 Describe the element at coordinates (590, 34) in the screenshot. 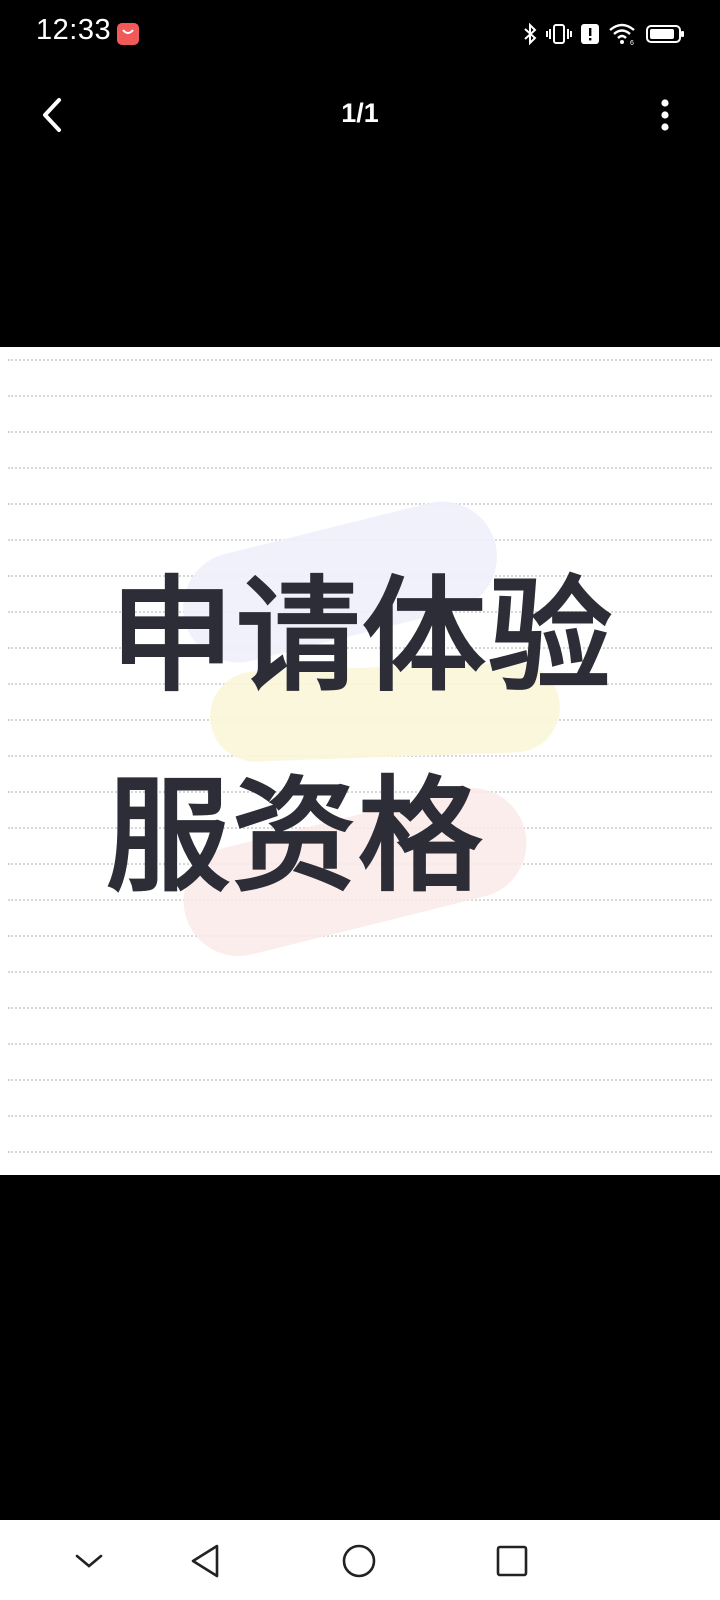

I see `alert-icon` at that location.